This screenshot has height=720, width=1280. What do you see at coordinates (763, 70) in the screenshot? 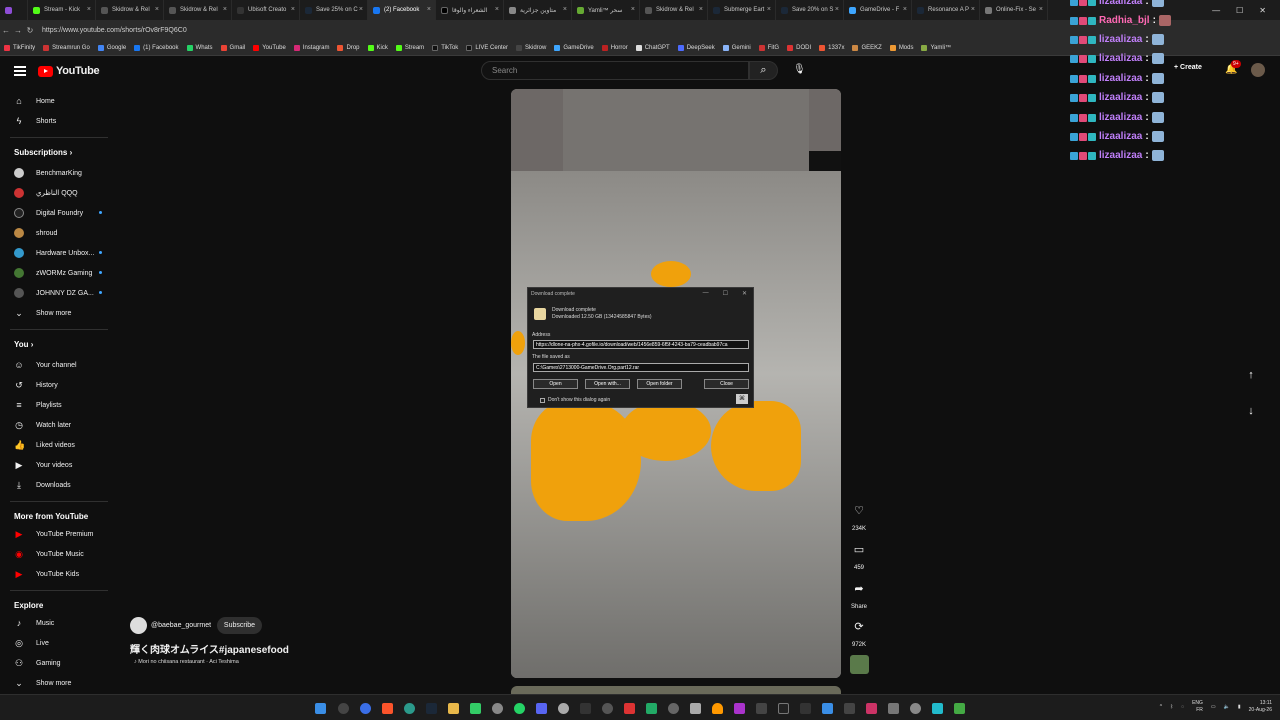
I see `search-icon: ⌕` at bounding box center [763, 70].